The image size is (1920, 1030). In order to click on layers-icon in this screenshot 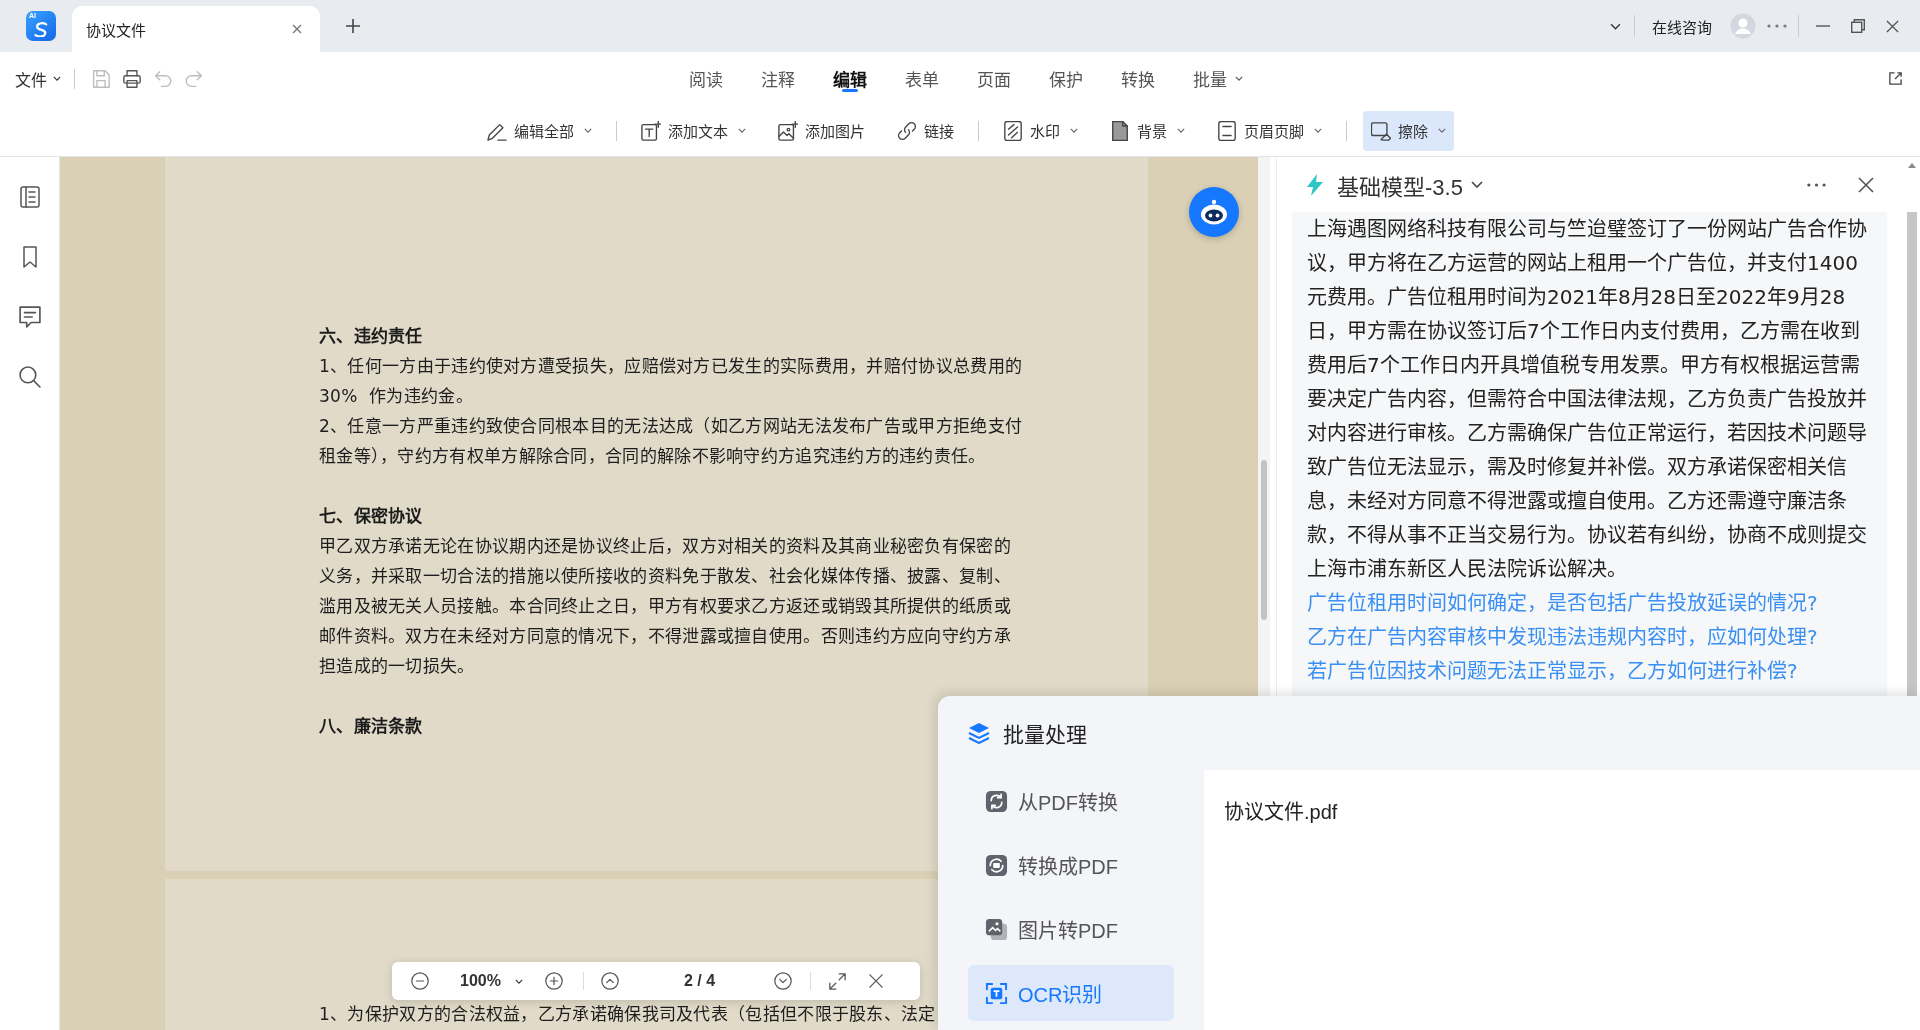, I will do `click(979, 733)`.